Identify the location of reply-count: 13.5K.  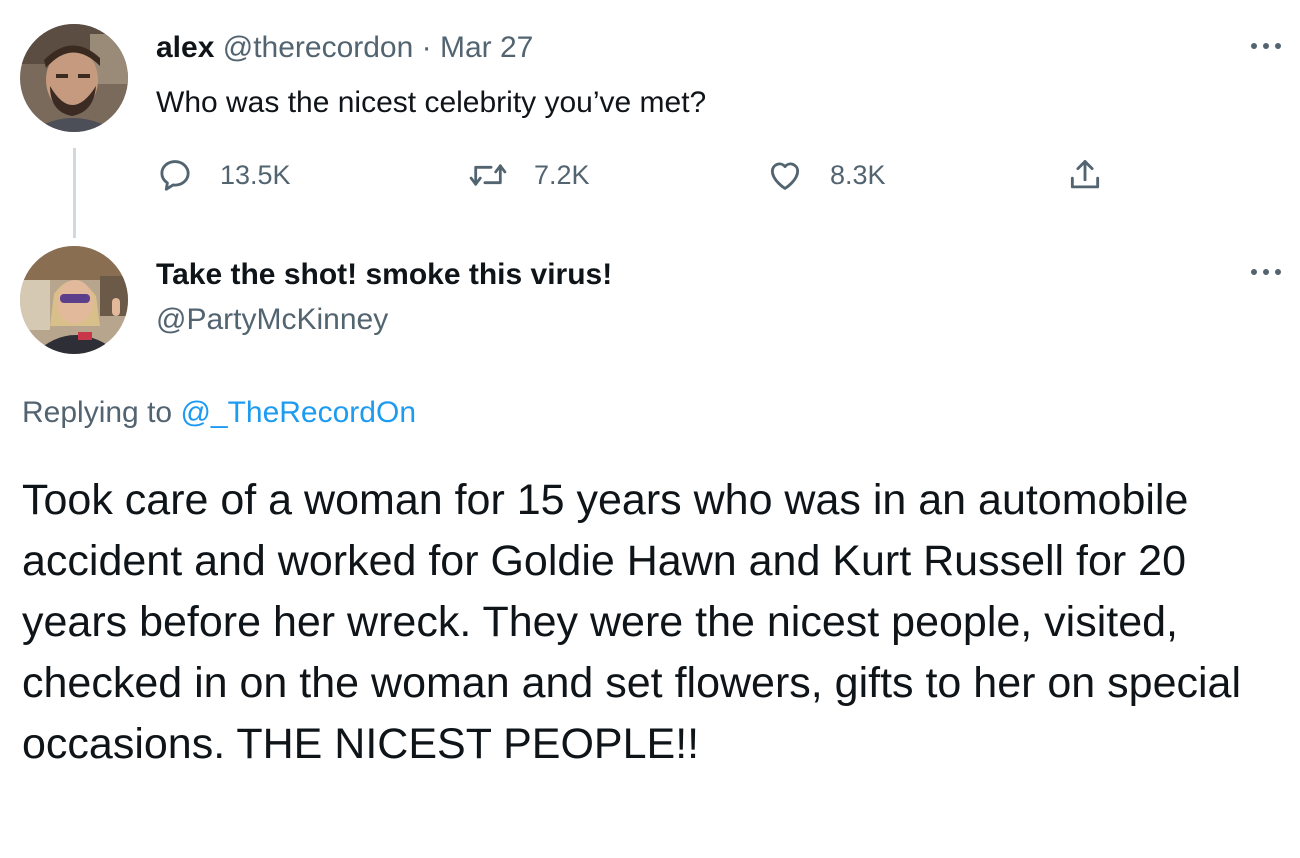
(255, 174).